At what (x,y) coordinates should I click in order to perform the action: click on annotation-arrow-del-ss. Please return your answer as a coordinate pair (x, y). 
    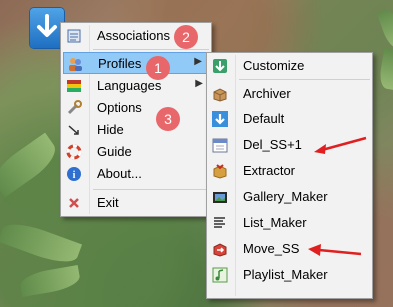
    Looking at the image, I should click on (340, 145).